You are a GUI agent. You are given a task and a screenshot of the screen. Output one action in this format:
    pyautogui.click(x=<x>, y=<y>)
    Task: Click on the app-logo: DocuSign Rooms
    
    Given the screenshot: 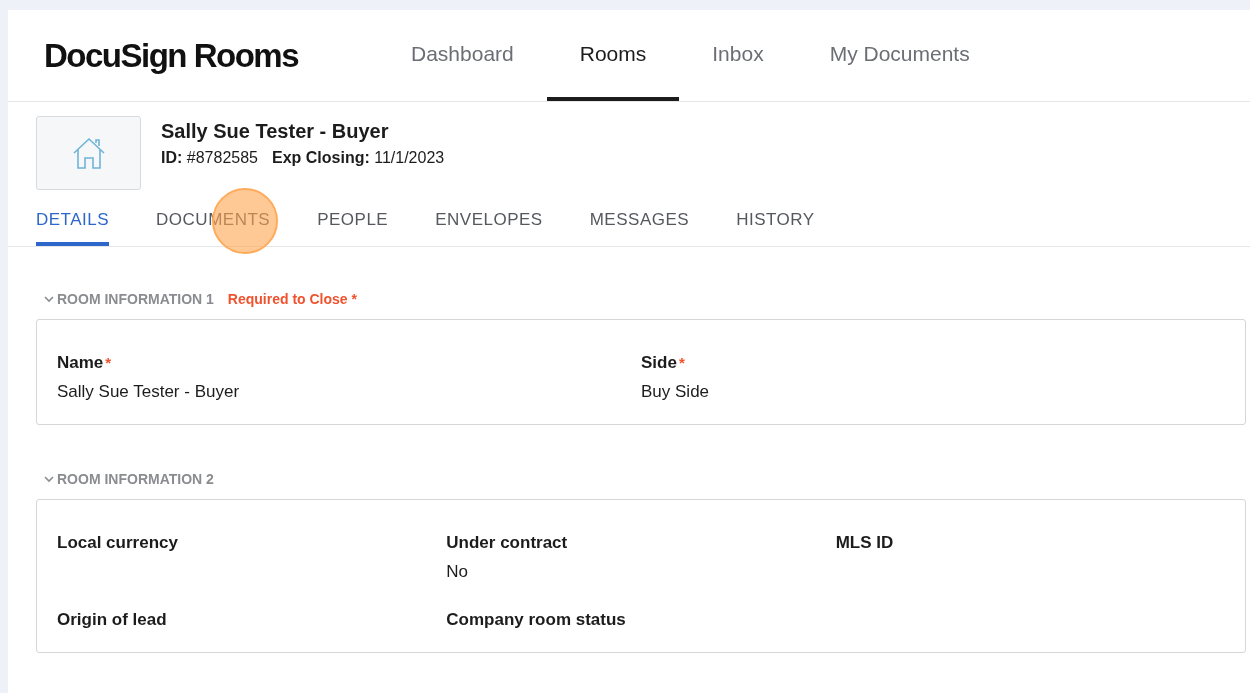 What is the action you would take?
    pyautogui.click(x=171, y=55)
    